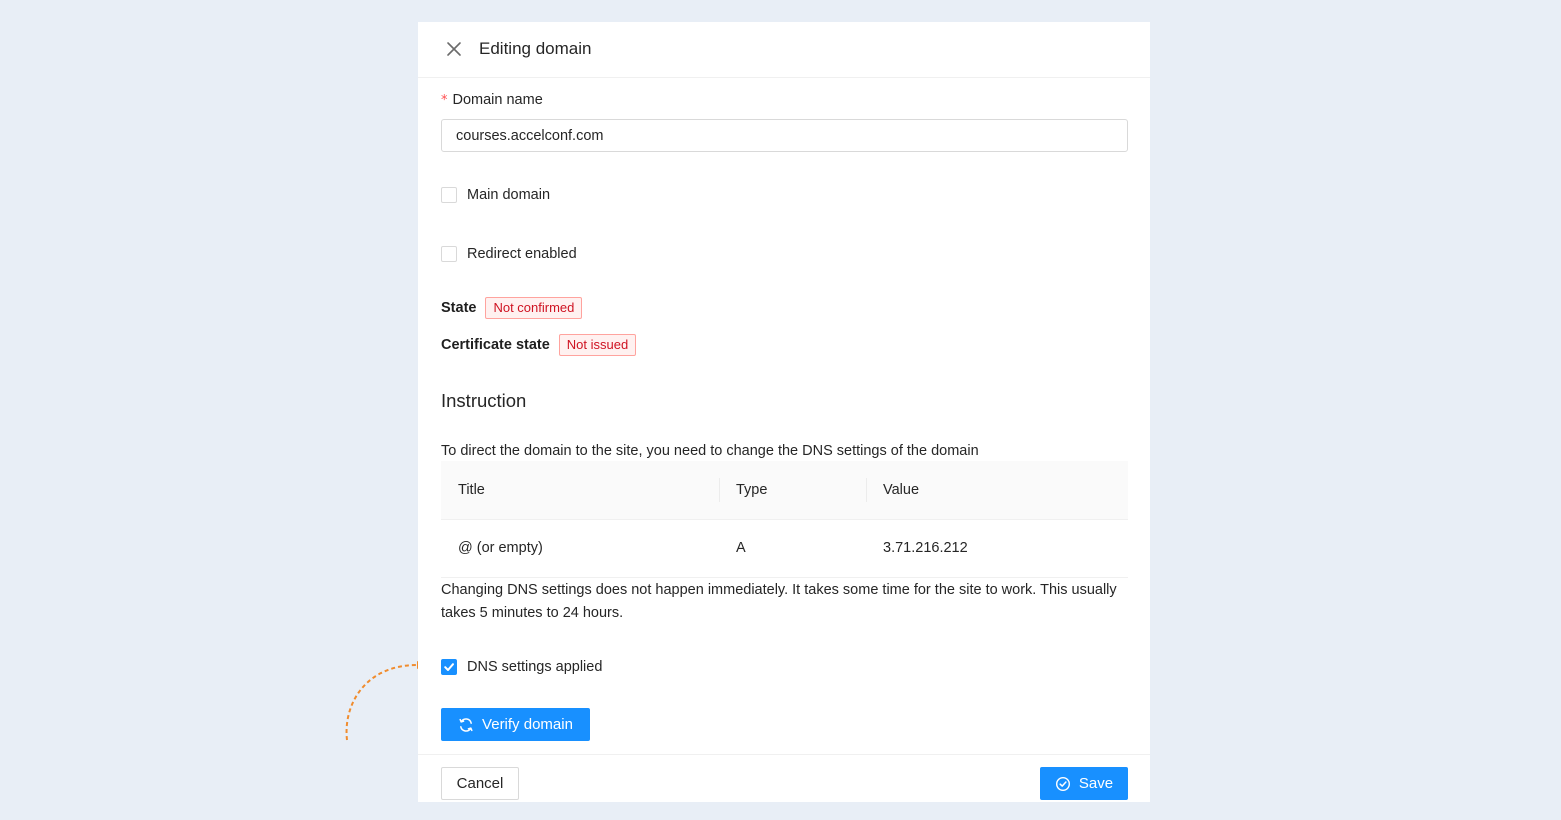 This screenshot has width=1561, height=820. Describe the element at coordinates (997, 548) in the screenshot. I see `cell-value: 3.71.216.212` at that location.